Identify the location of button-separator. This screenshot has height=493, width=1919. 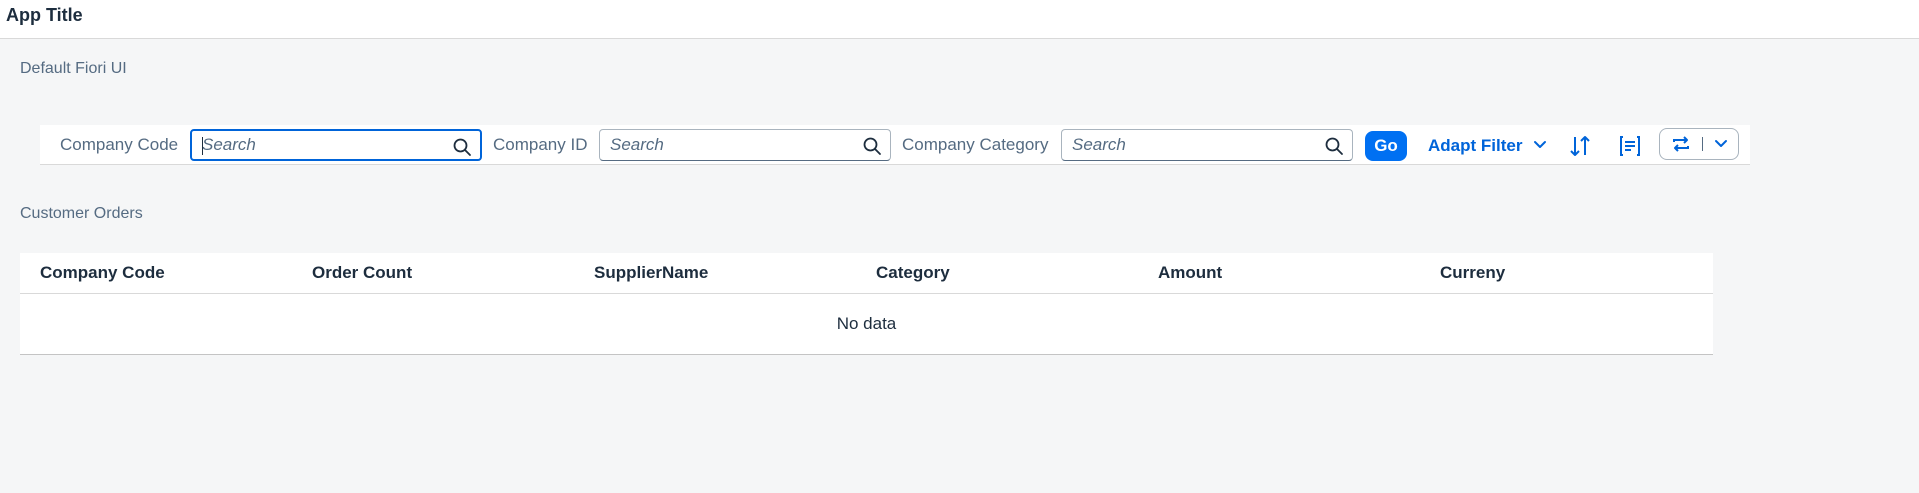
(1702, 144).